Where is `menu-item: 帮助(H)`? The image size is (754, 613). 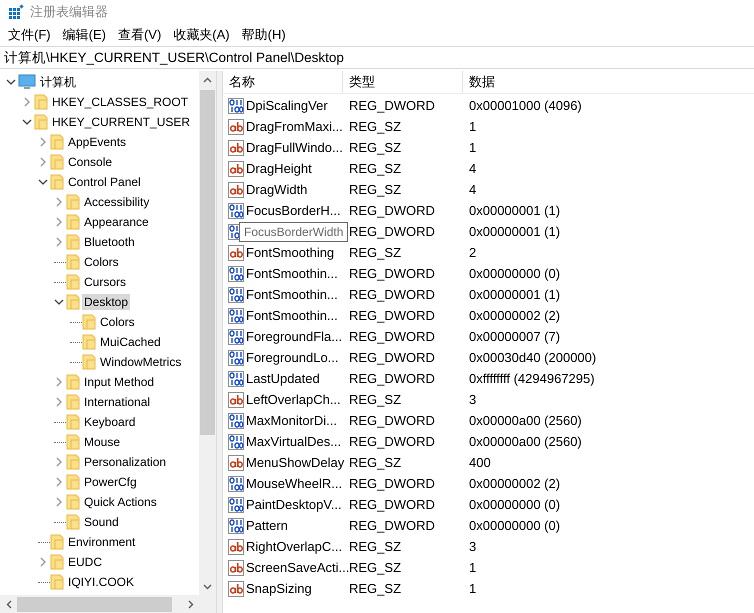 menu-item: 帮助(H) is located at coordinates (264, 35).